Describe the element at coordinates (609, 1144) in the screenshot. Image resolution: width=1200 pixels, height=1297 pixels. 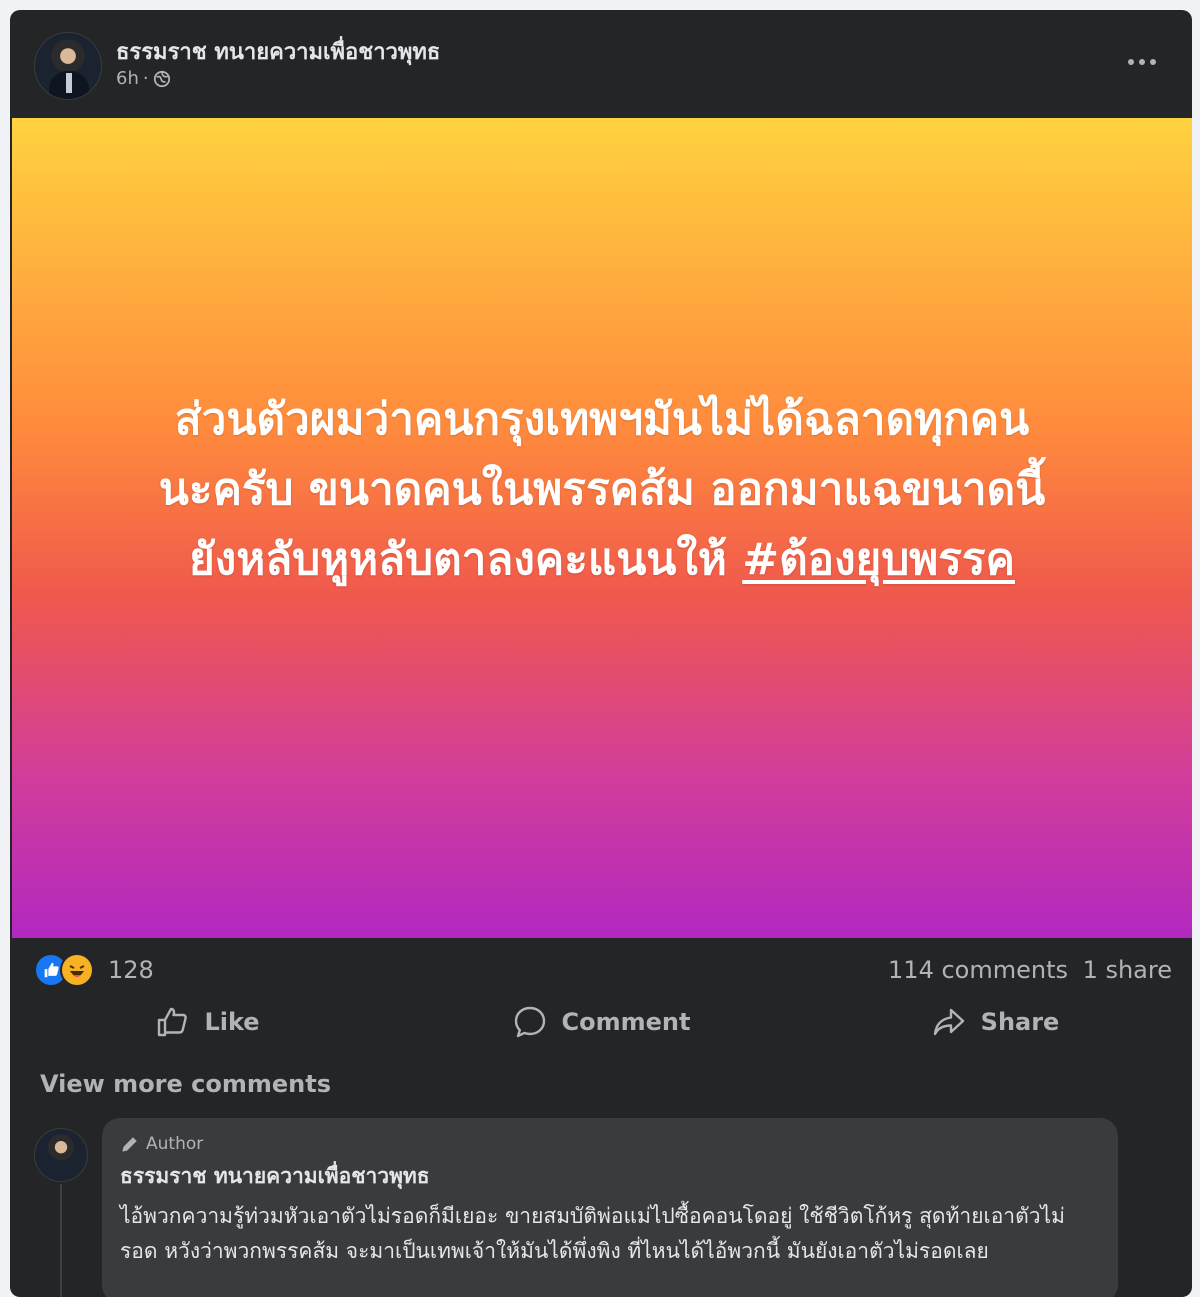
I see `author-badge: Author` at that location.